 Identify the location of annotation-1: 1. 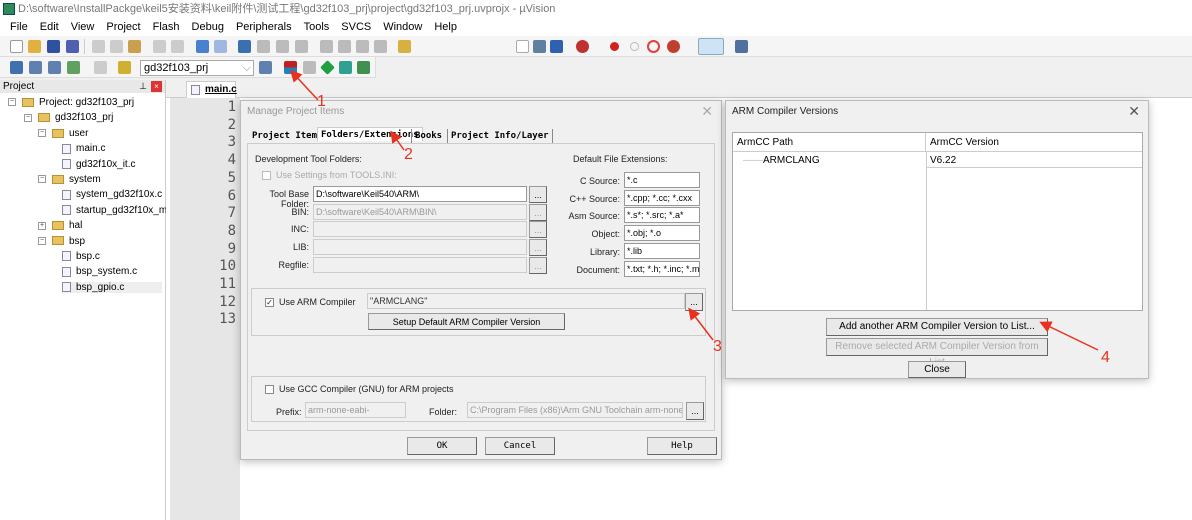
(321, 101).